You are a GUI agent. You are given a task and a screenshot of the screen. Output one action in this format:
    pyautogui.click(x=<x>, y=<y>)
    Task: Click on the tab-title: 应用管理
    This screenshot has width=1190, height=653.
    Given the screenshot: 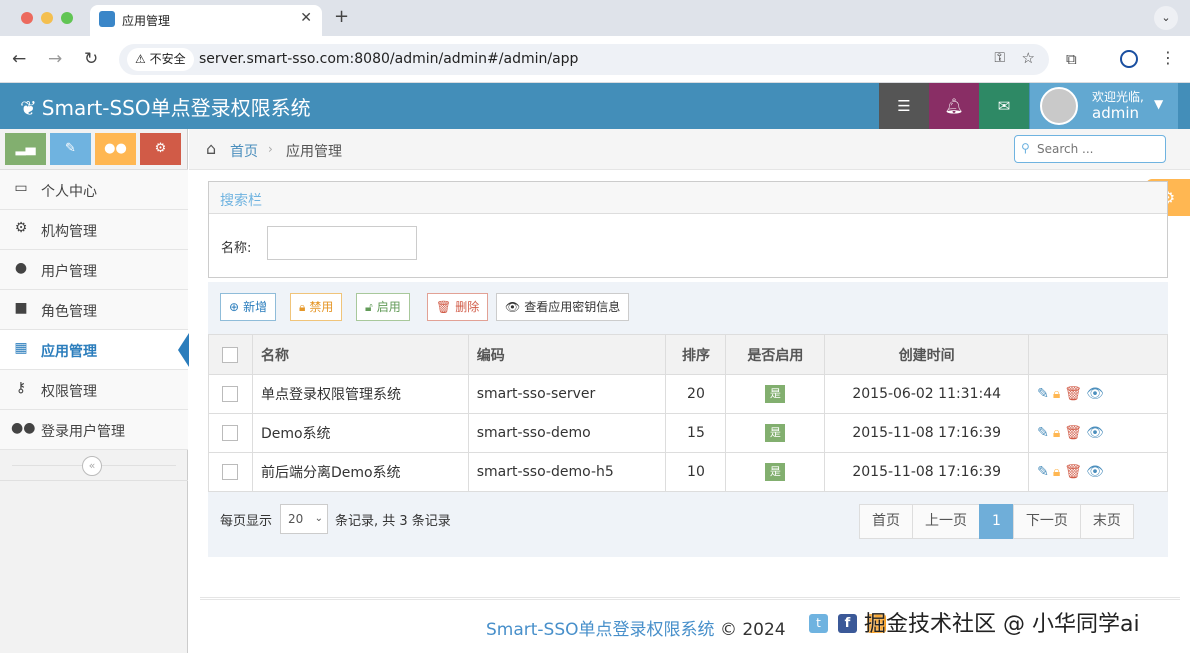 What is the action you would take?
    pyautogui.click(x=146, y=21)
    